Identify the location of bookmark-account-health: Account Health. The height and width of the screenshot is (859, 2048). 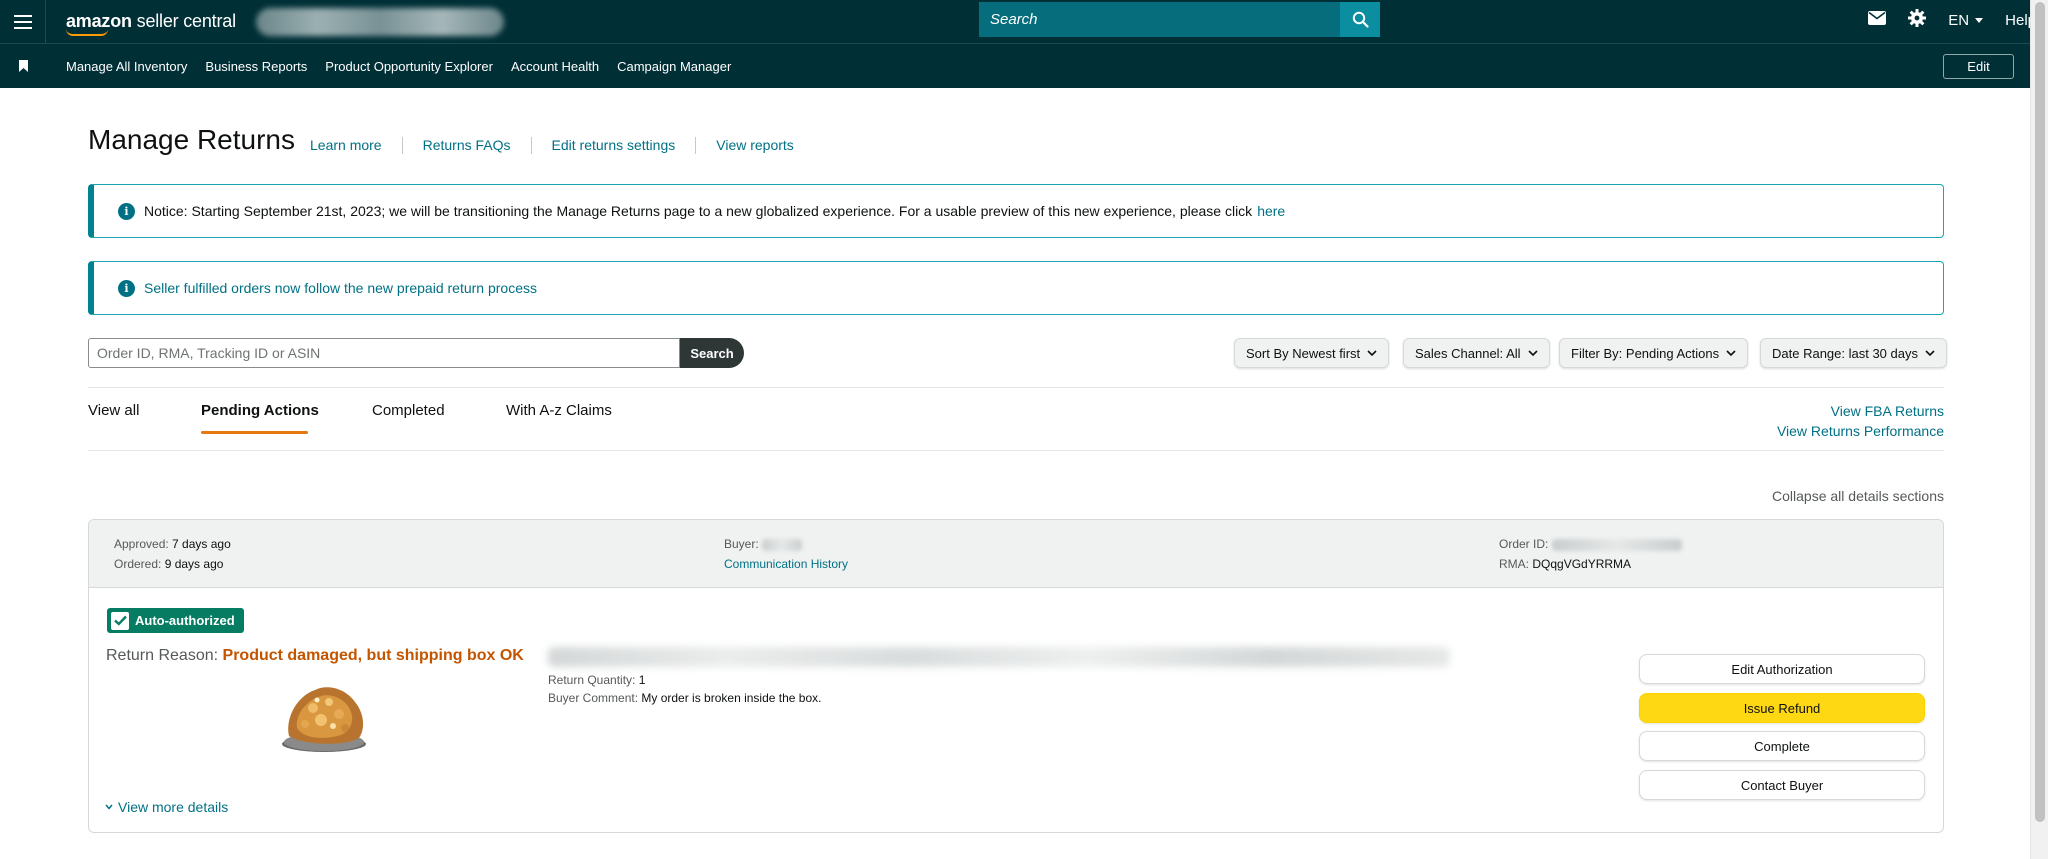
(555, 66).